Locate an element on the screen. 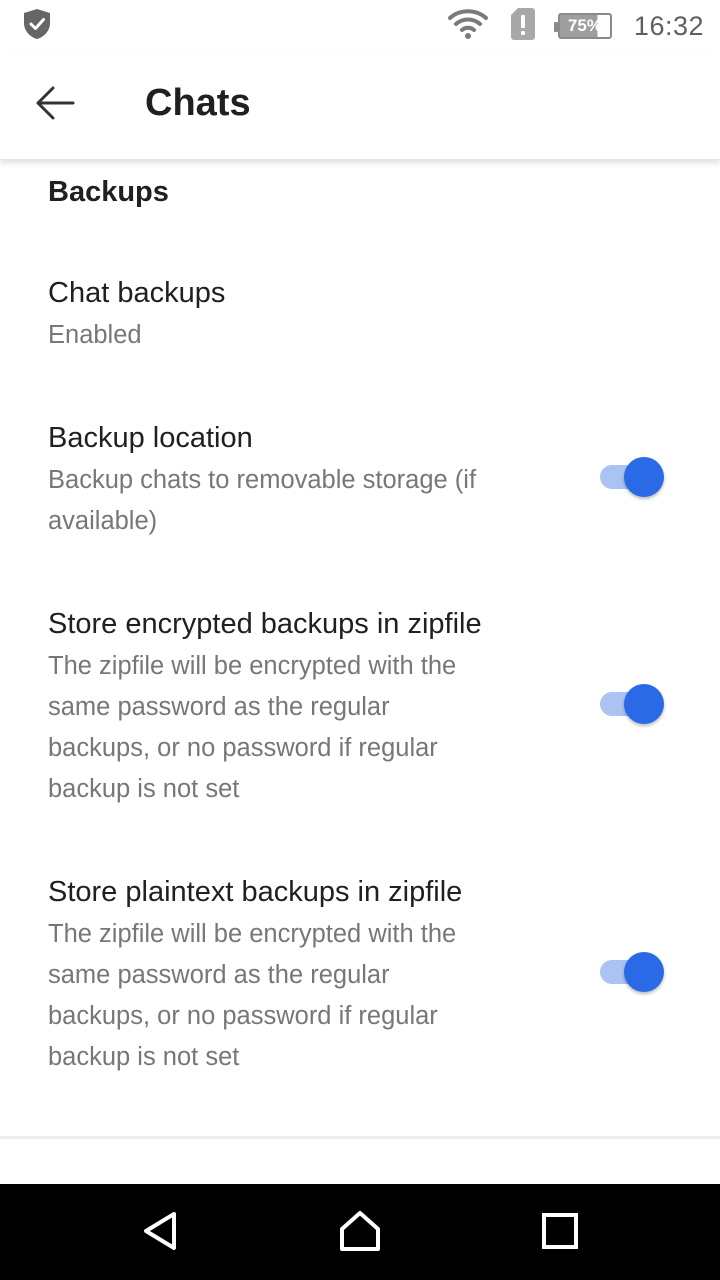 The image size is (720, 1280). page-title: Chats is located at coordinates (198, 103).